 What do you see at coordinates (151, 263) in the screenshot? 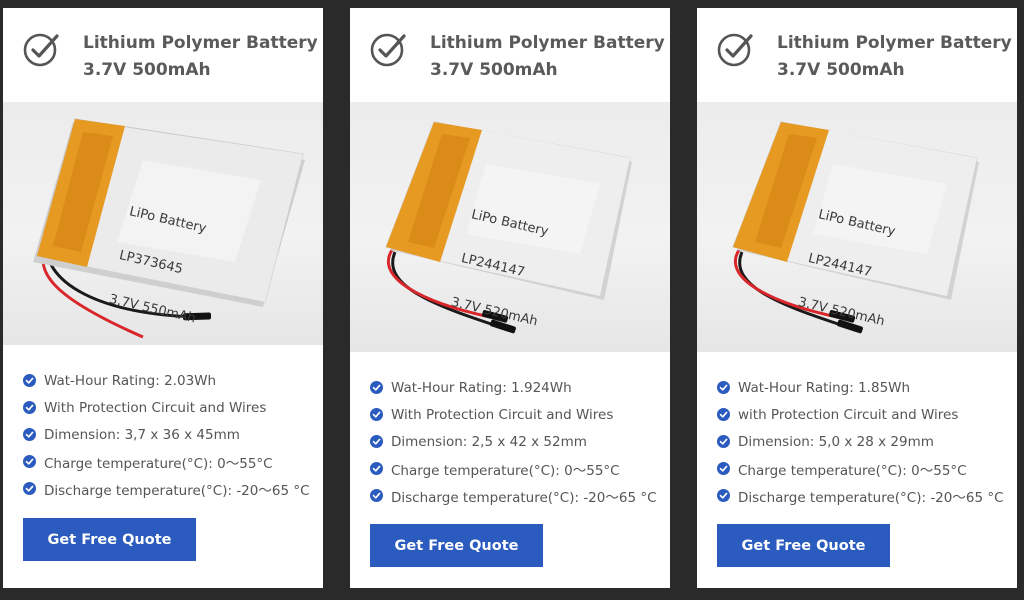
I see `battery-label-line2: LP373645` at bounding box center [151, 263].